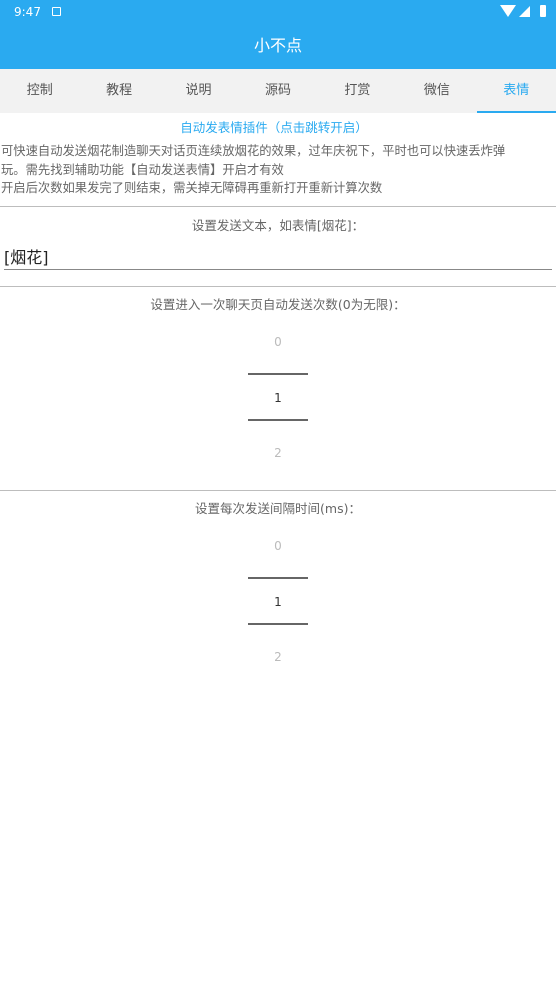  Describe the element at coordinates (27, 12) in the screenshot. I see `status-time: 9:47` at that location.